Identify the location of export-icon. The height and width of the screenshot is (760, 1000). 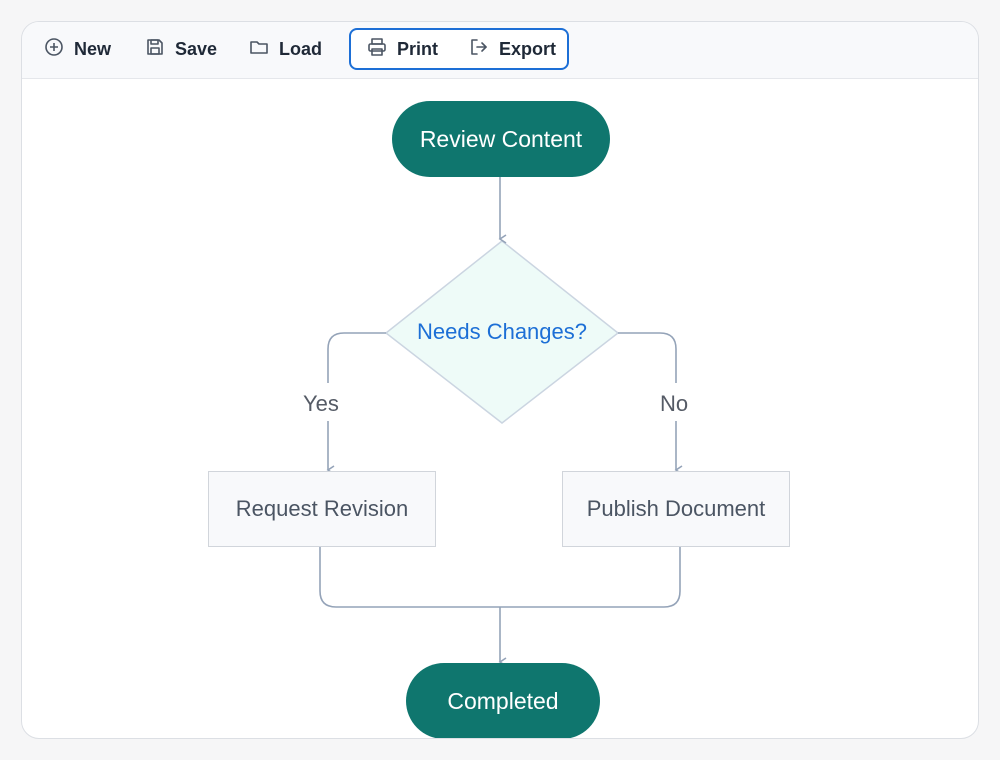
(479, 49).